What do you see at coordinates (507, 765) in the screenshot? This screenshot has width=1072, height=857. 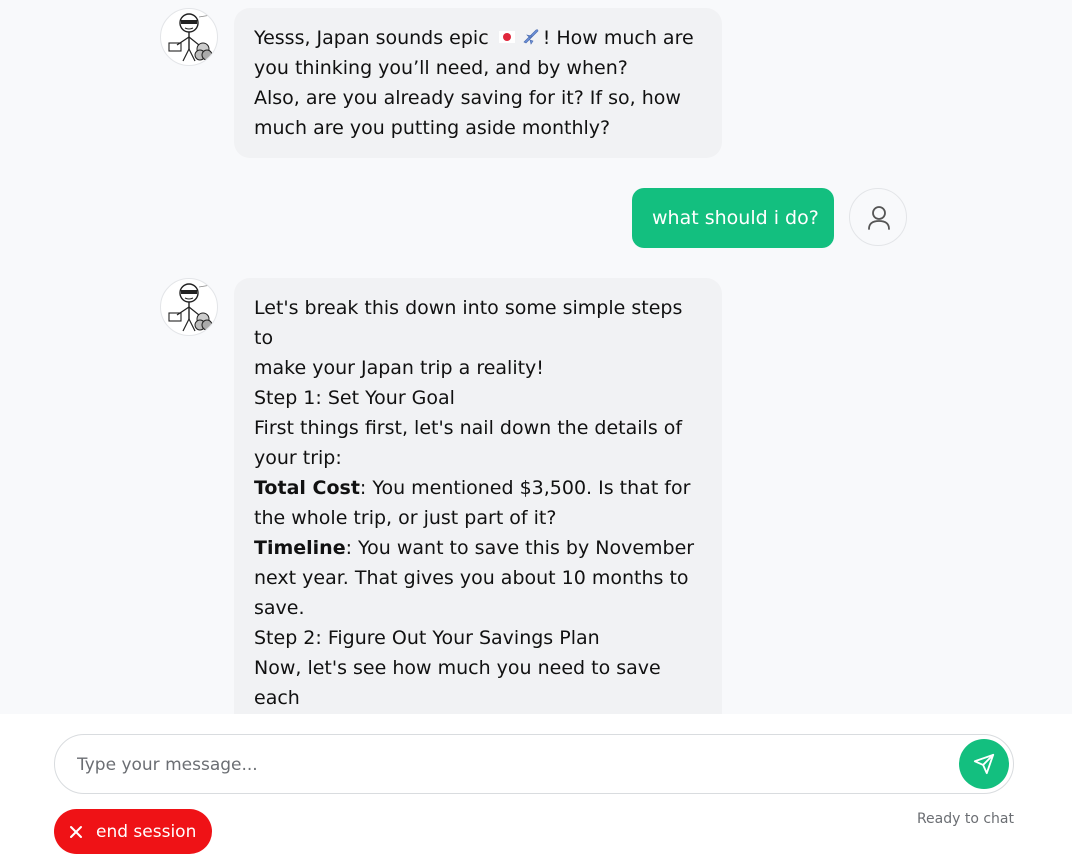 I see `message-input` at bounding box center [507, 765].